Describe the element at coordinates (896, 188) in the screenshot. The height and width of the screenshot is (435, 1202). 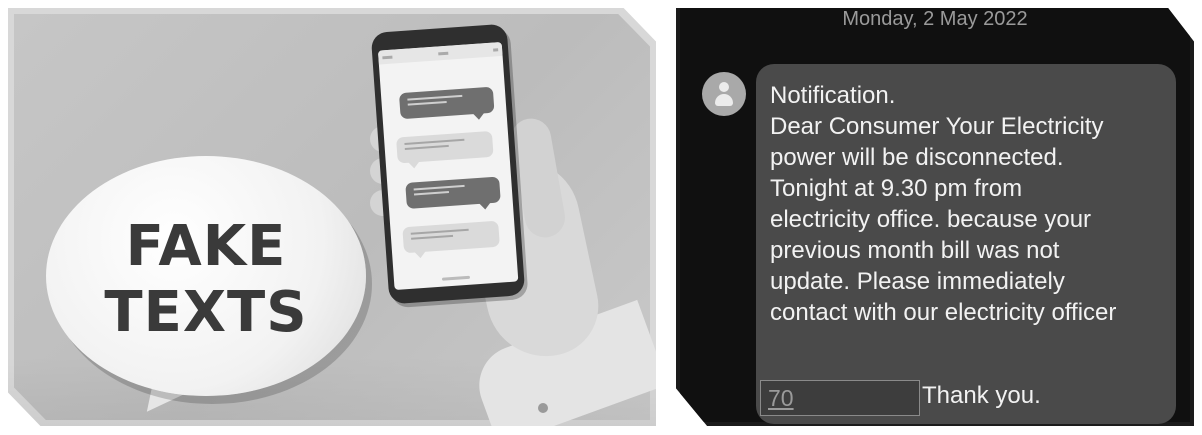
I see `message-line: Tonight at 9.30 pm from` at that location.